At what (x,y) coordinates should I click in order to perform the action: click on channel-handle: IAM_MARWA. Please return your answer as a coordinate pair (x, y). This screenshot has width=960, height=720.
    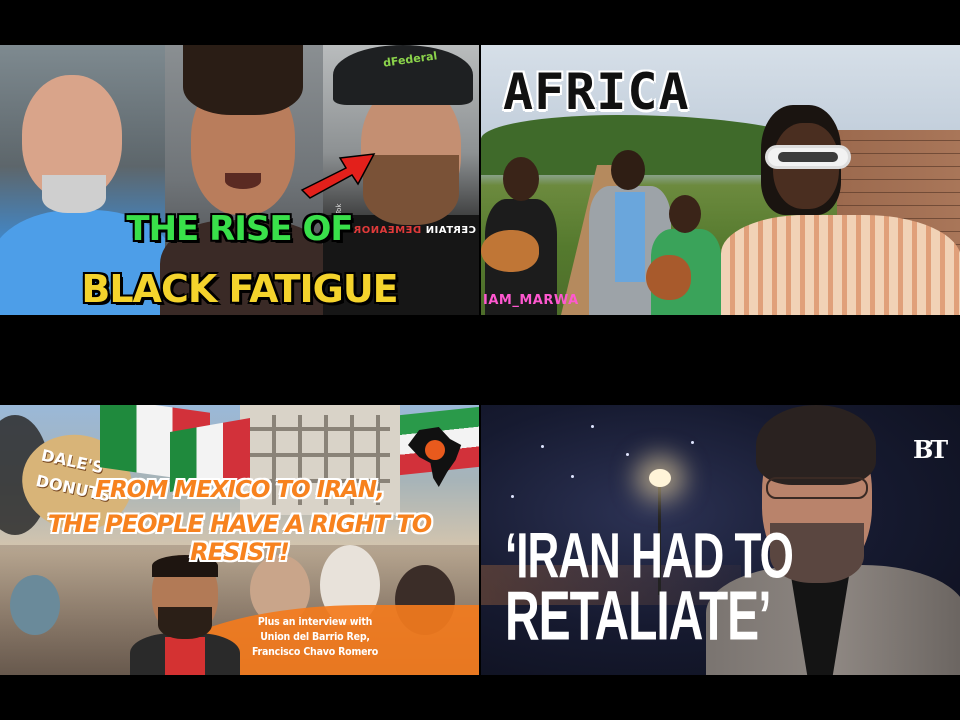
    Looking at the image, I should click on (531, 300).